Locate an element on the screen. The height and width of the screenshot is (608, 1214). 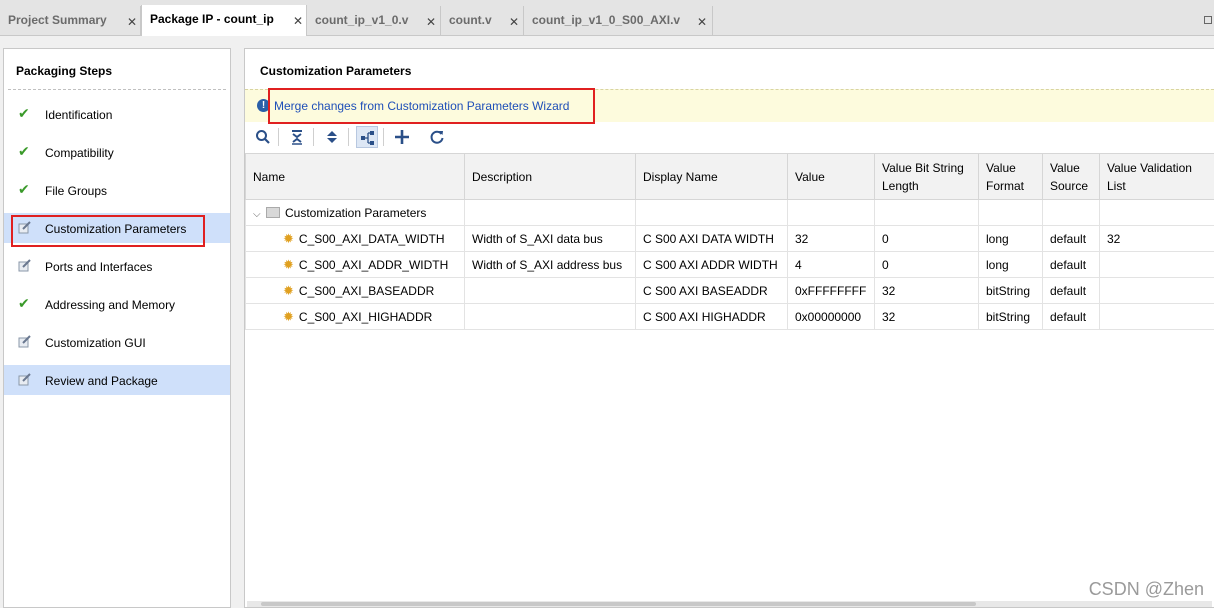
param-name: C_S00_AXI_BASEADDR is located at coordinates (366, 290).